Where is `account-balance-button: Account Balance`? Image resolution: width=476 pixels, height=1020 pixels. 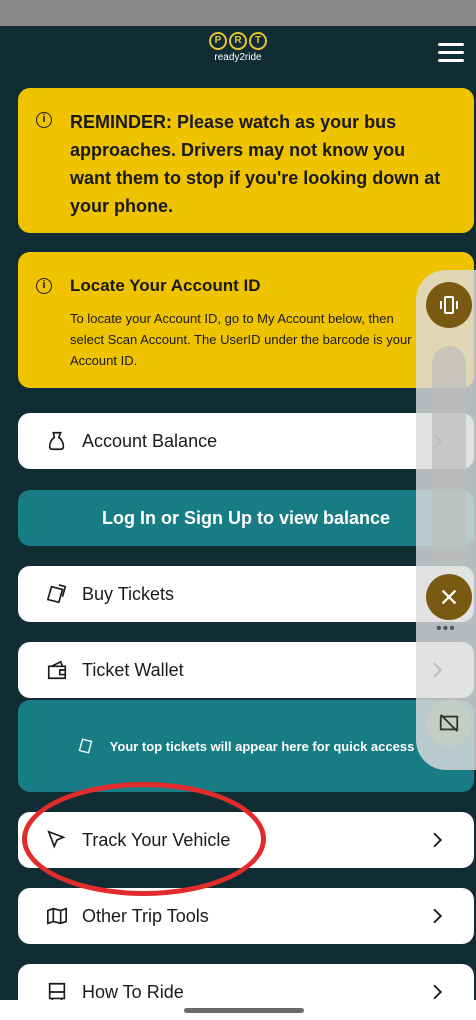 account-balance-button: Account Balance is located at coordinates (246, 441).